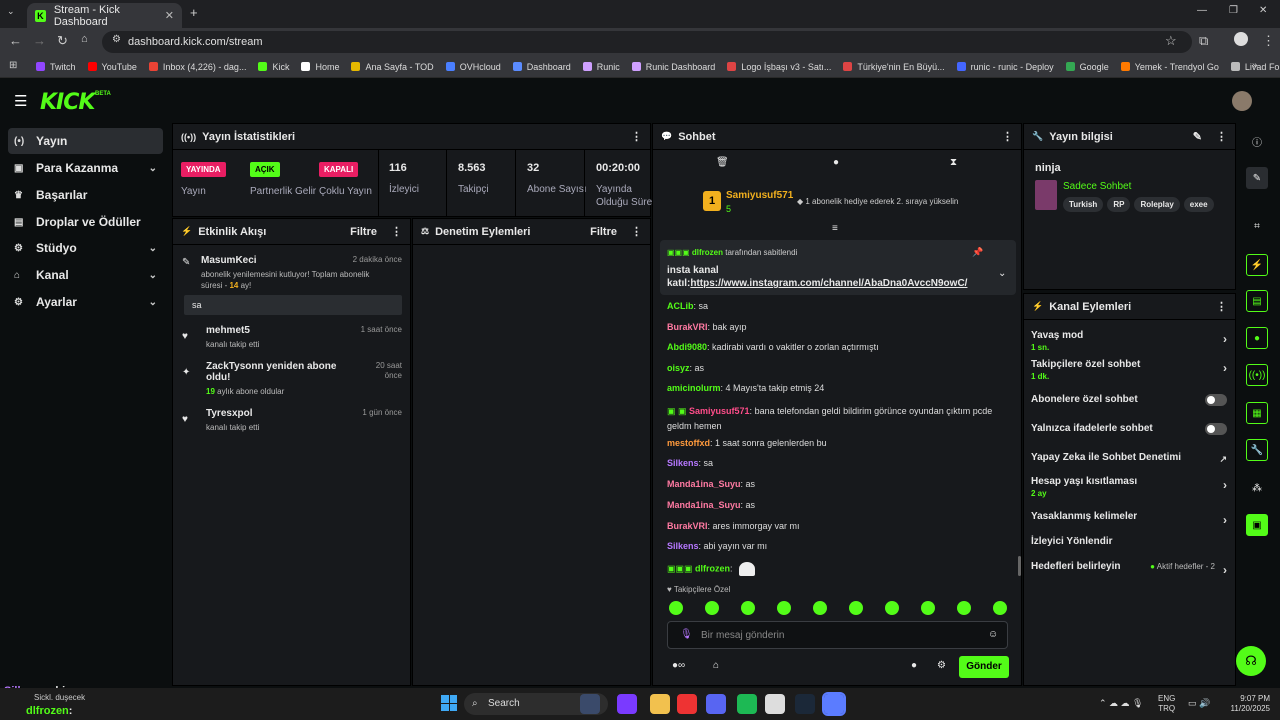  Describe the element at coordinates (1221, 306) in the screenshot. I see `actions-more-icon: ⋮` at that location.